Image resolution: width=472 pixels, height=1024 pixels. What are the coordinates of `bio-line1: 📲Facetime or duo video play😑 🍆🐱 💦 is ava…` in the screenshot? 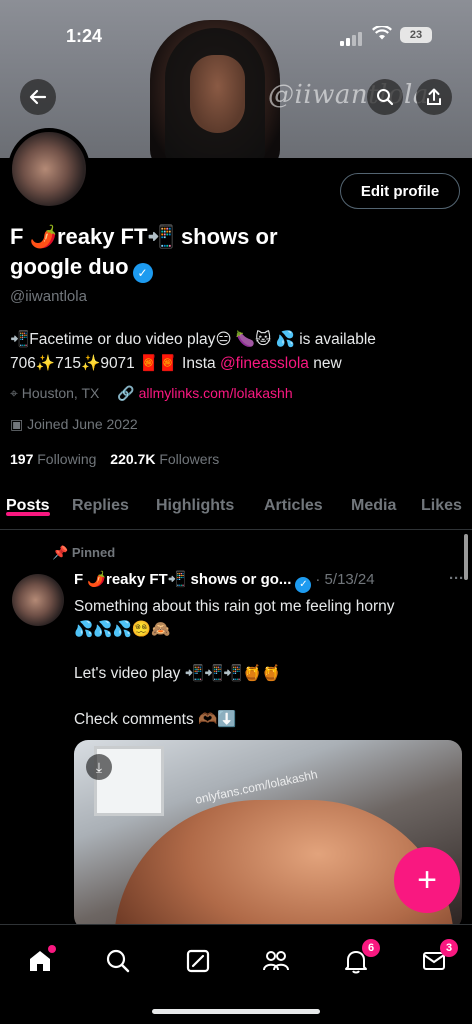 It's located at (193, 339).